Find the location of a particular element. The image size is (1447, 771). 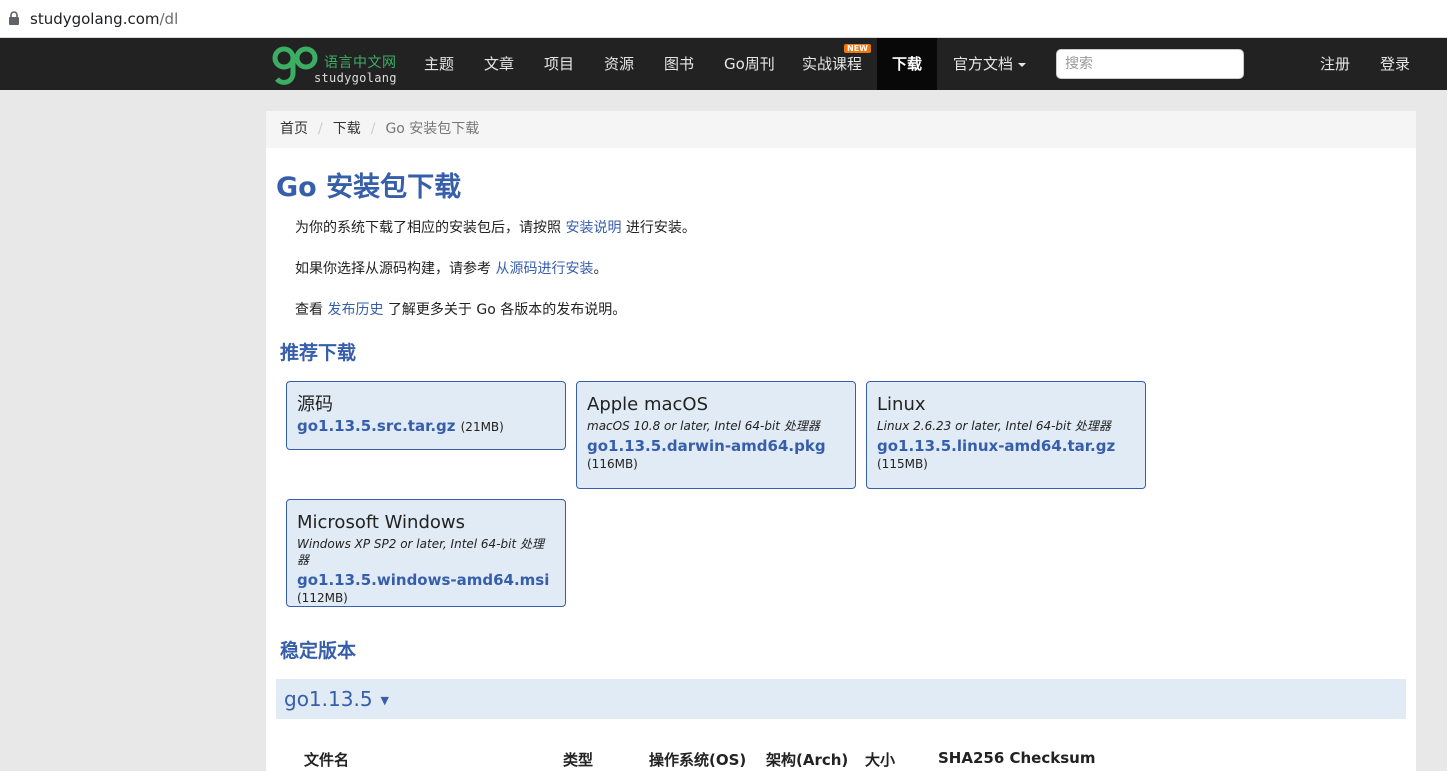

breadcrumb-home: 首页 is located at coordinates (294, 129).